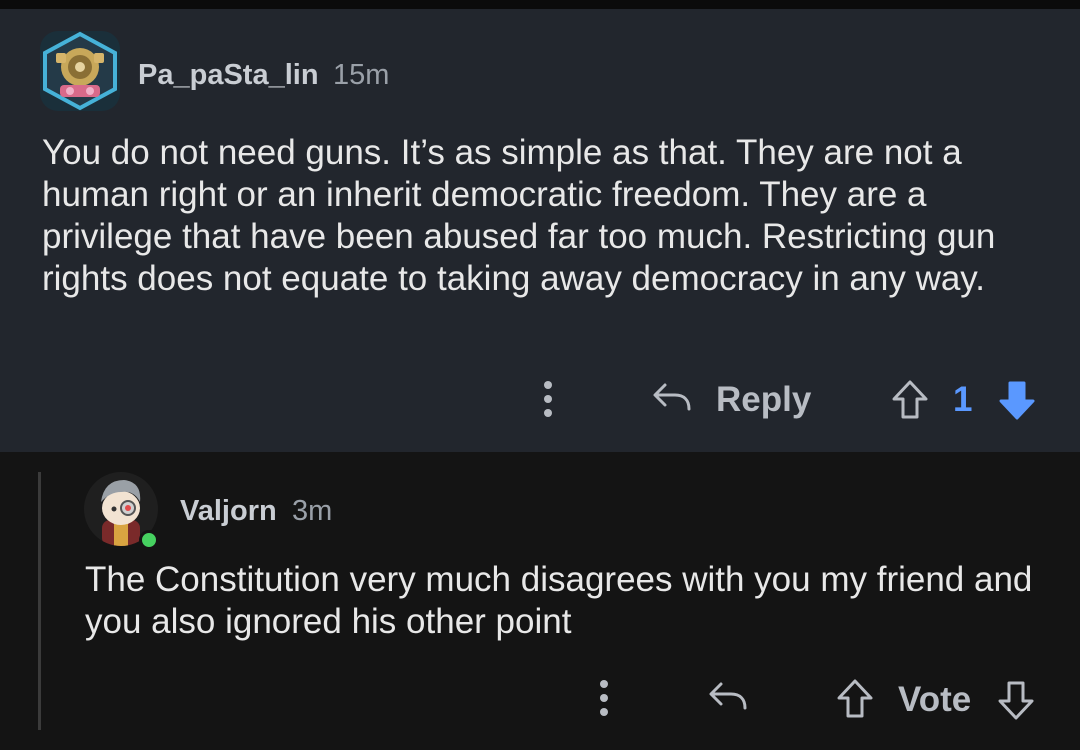 The width and height of the screenshot is (1080, 750). I want to click on vote-label: Vote, so click(935, 699).